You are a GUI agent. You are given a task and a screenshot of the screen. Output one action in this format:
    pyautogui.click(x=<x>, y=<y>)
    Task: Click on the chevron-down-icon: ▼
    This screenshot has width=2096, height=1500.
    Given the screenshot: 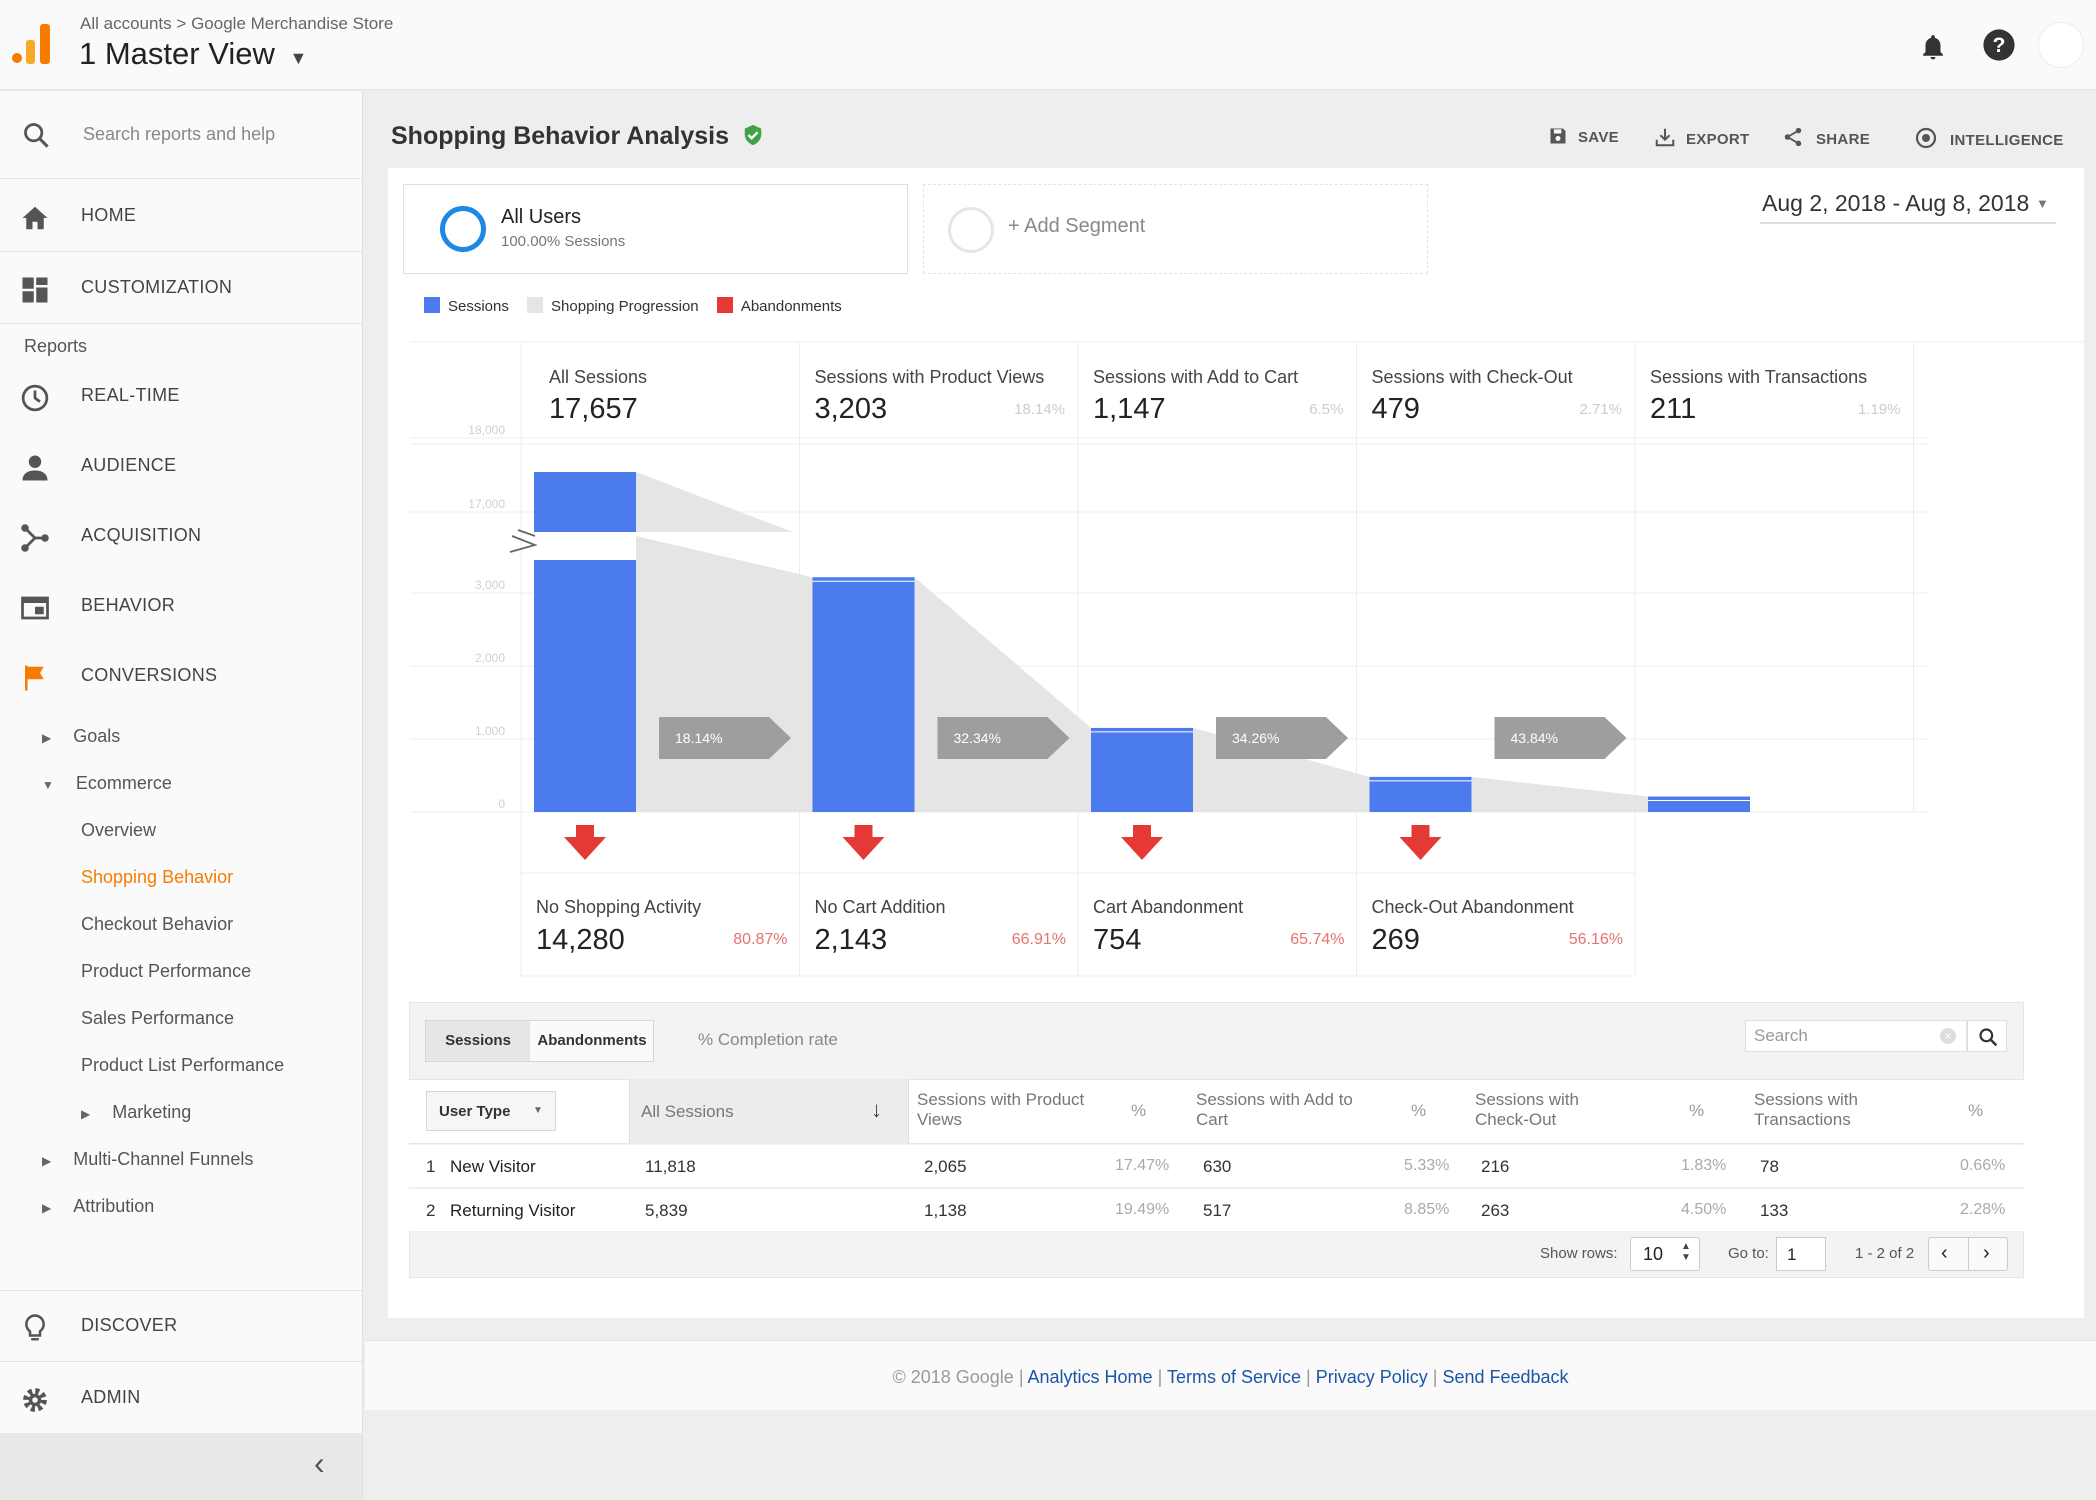 What is the action you would take?
    pyautogui.click(x=538, y=1110)
    